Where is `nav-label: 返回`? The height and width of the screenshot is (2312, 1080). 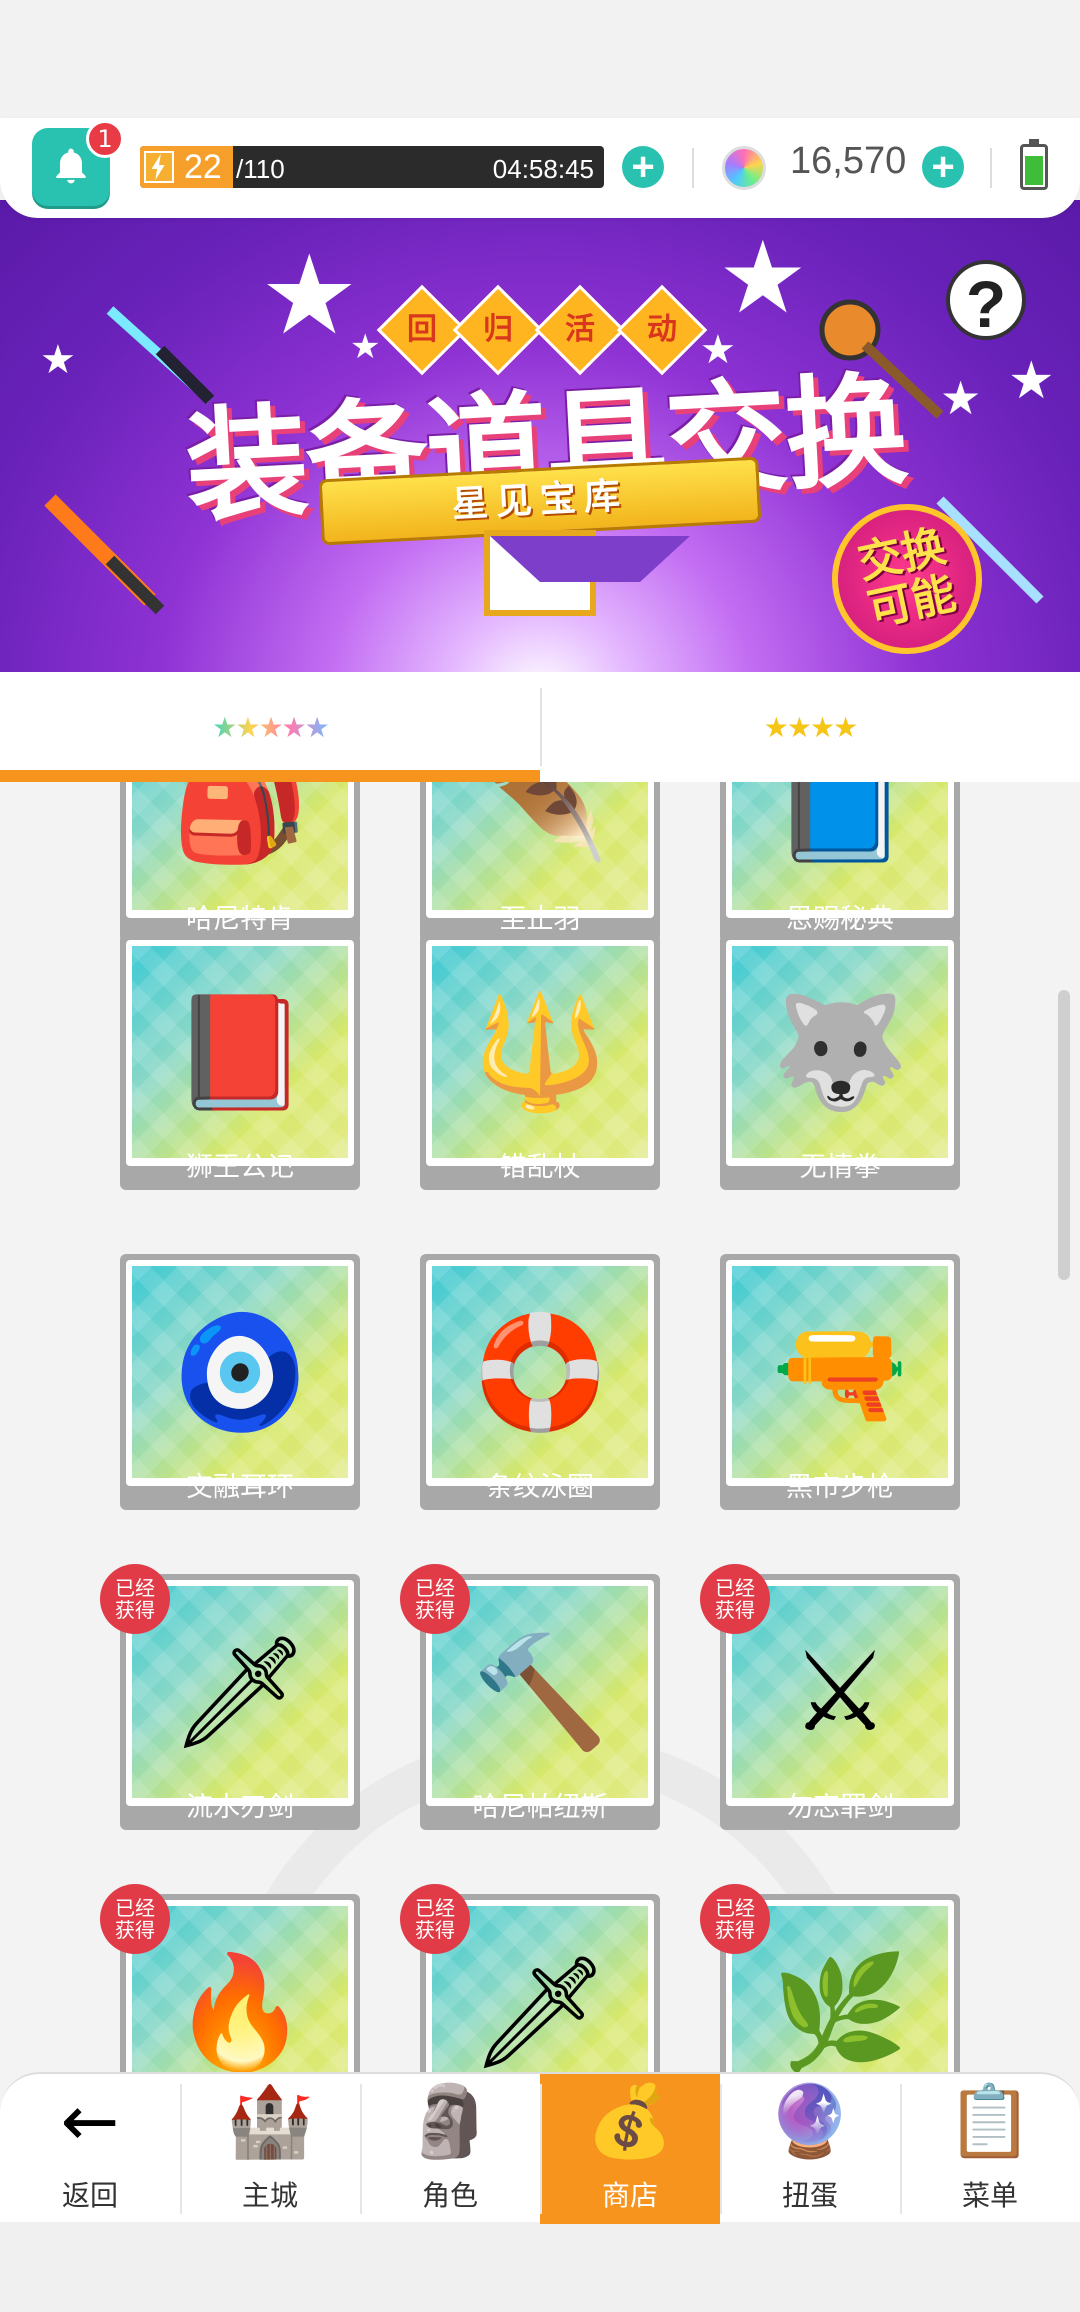 nav-label: 返回 is located at coordinates (89, 2195).